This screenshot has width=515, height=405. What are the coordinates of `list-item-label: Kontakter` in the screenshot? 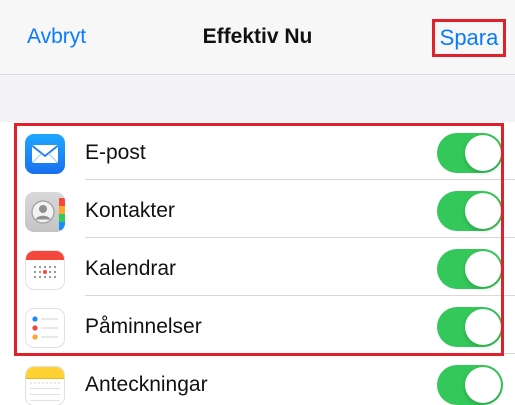 It's located at (130, 210).